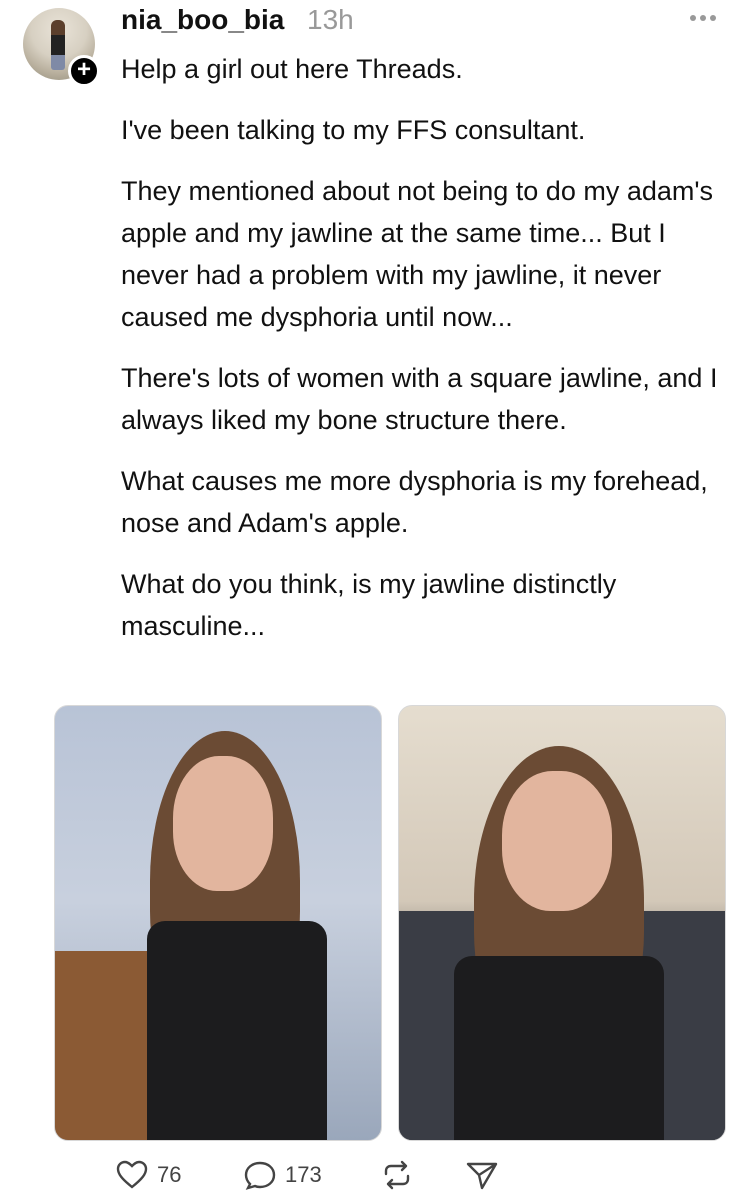 This screenshot has width=750, height=1190. I want to click on avatar-figure, so click(58, 45).